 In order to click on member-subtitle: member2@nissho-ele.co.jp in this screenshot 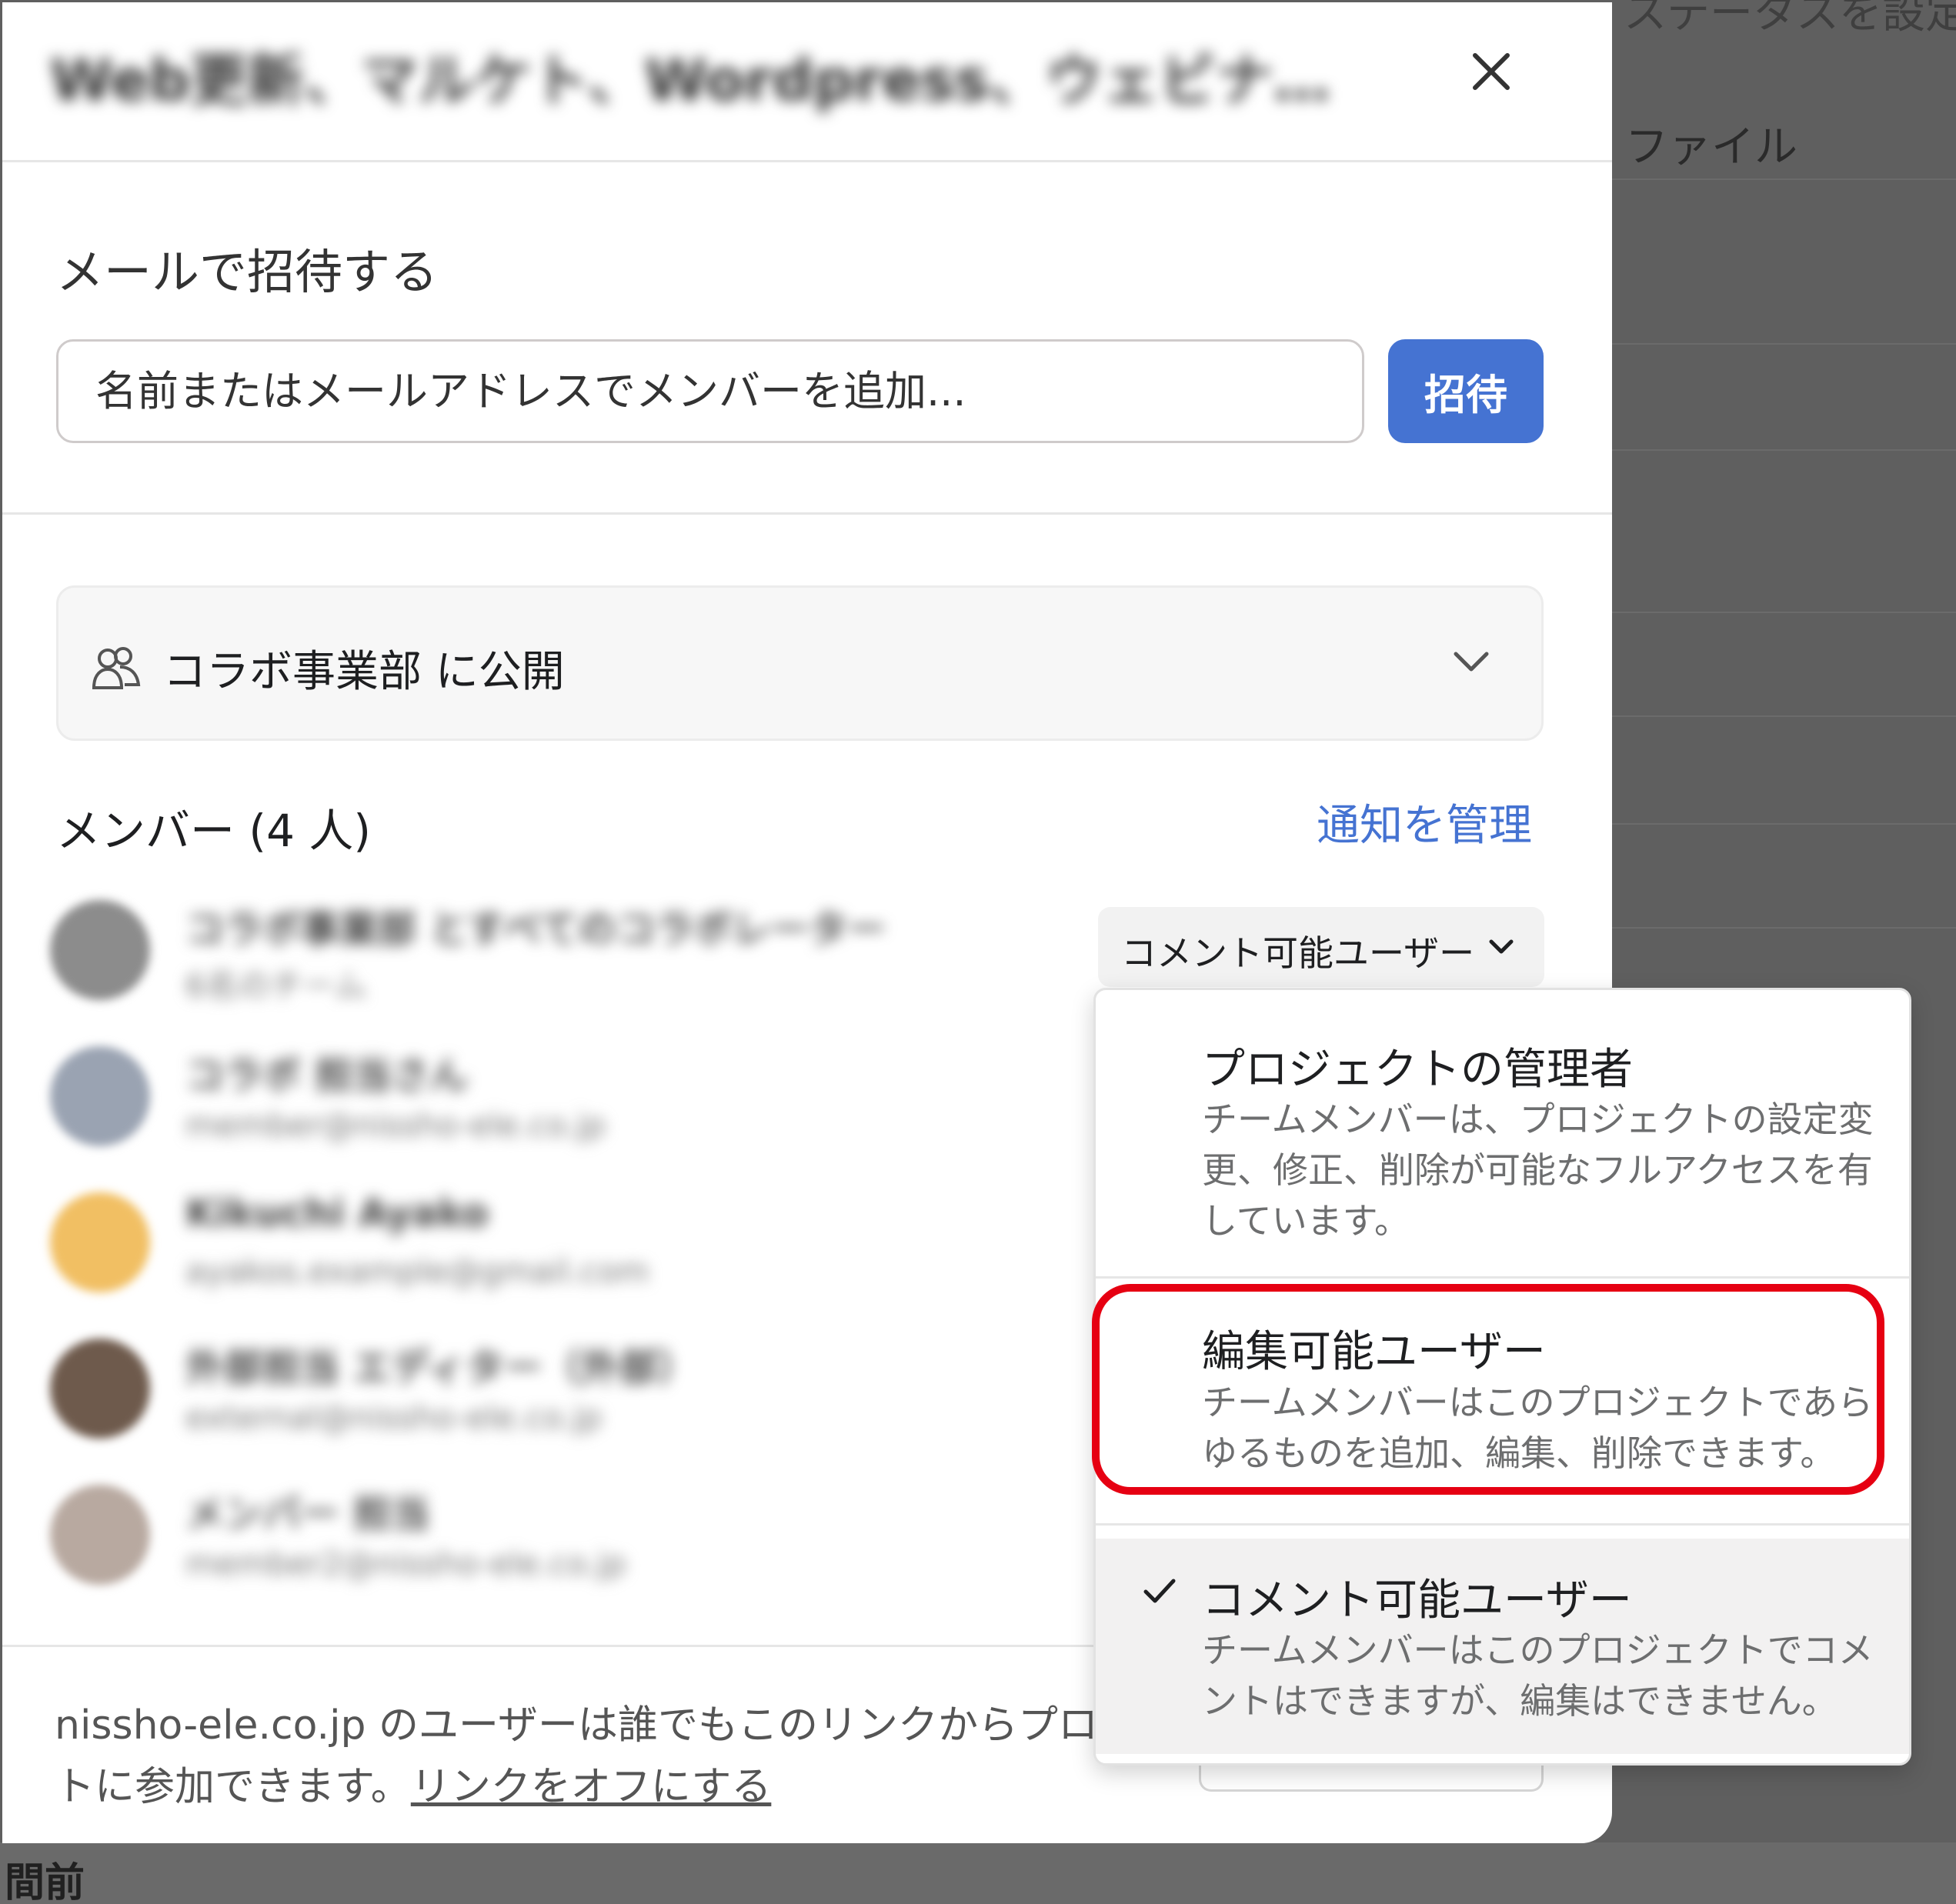, I will do `click(405, 1563)`.